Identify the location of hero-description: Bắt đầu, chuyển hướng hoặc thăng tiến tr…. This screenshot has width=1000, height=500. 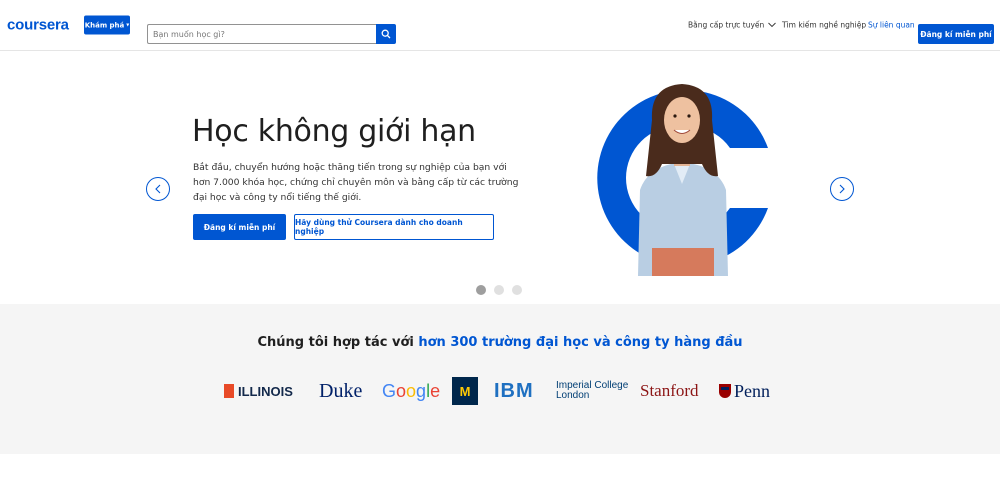
(356, 182).